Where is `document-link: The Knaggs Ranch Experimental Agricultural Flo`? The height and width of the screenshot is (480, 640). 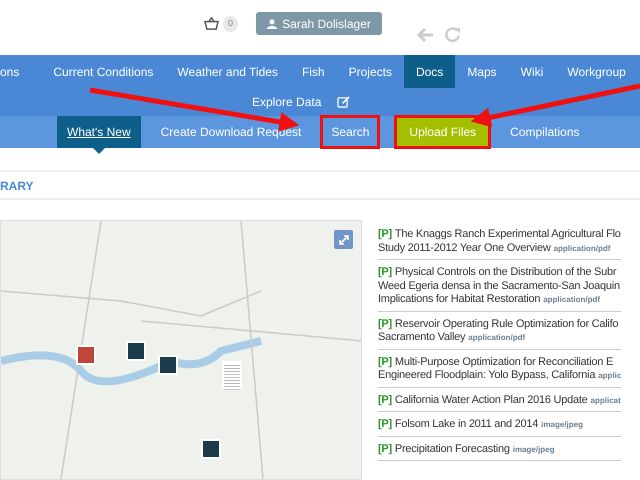 document-link: The Knaggs Ranch Experimental Agricultural Flo is located at coordinates (507, 234).